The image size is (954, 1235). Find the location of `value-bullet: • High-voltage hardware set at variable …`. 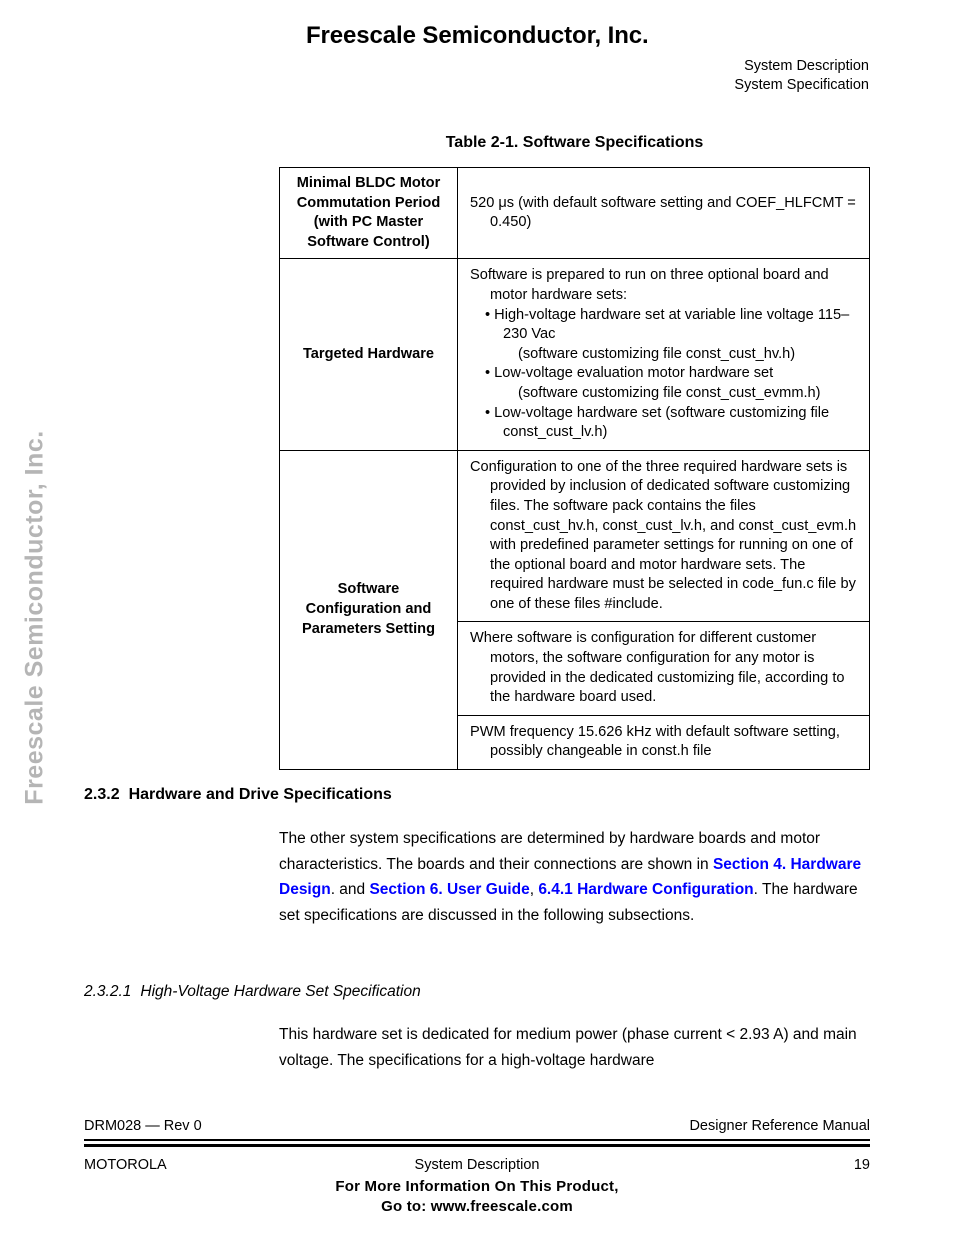

value-bullet: • High-voltage hardware set at variable … is located at coordinates (667, 324).